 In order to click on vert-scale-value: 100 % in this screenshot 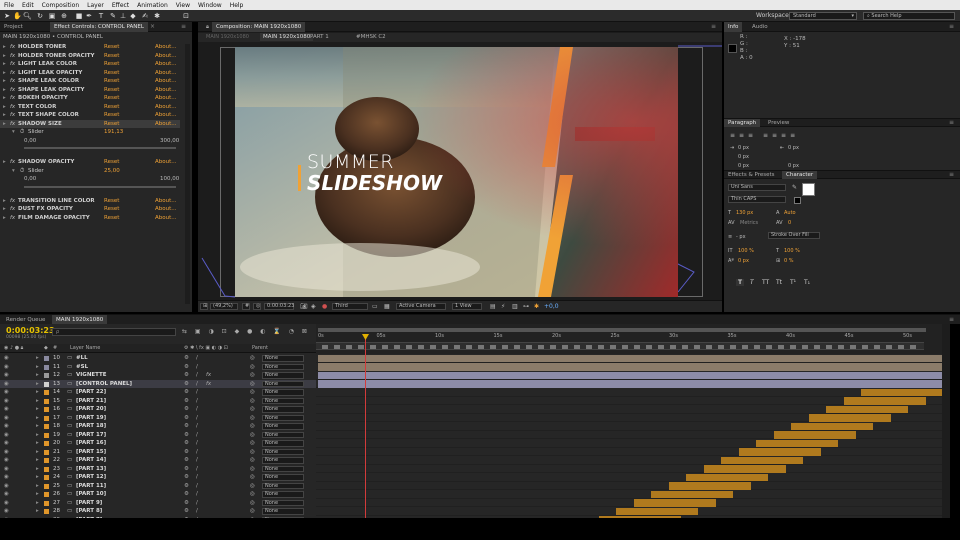, I will do `click(746, 251)`.